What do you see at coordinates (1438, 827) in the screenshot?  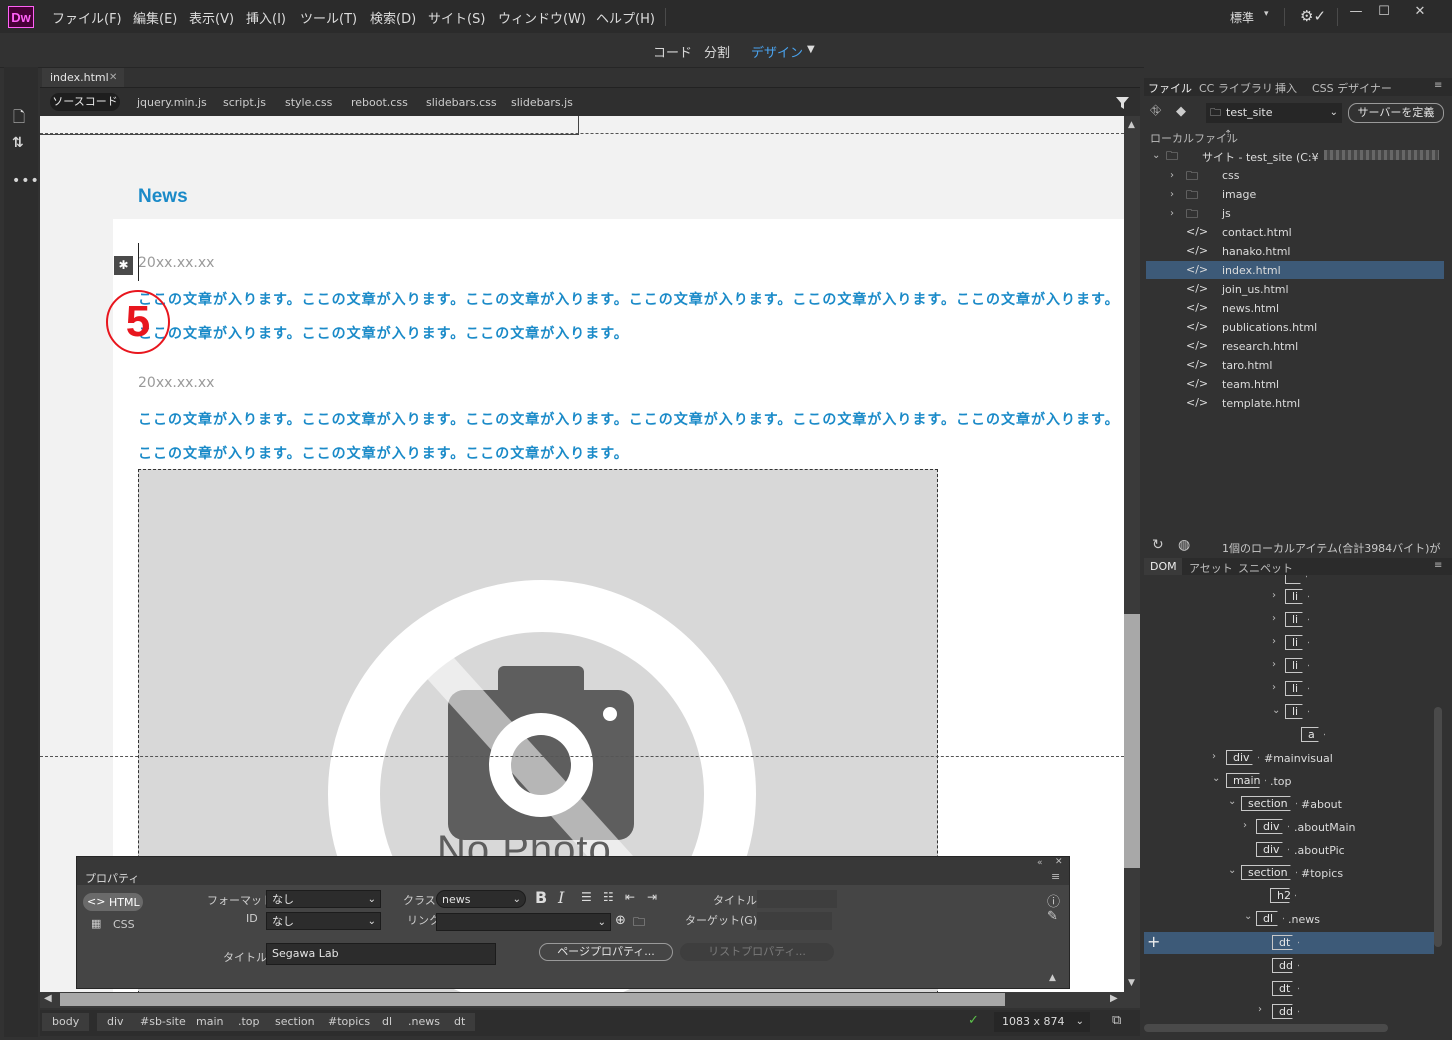 I see `dom-scroll-thumb` at bounding box center [1438, 827].